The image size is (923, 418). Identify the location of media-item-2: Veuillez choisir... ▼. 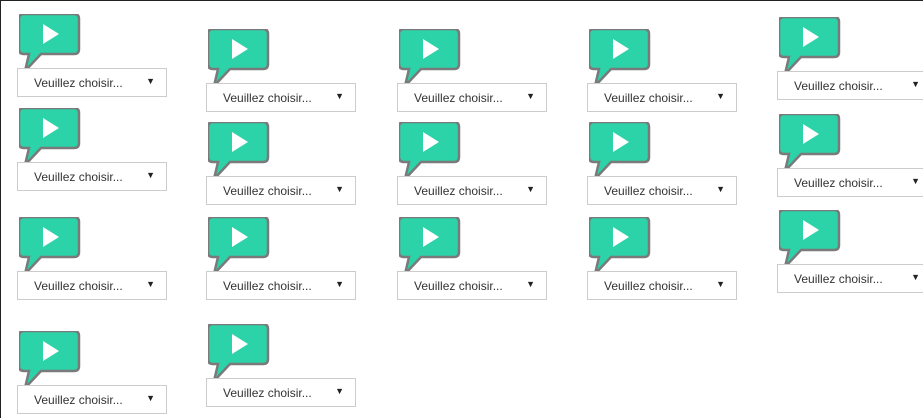
(282, 70).